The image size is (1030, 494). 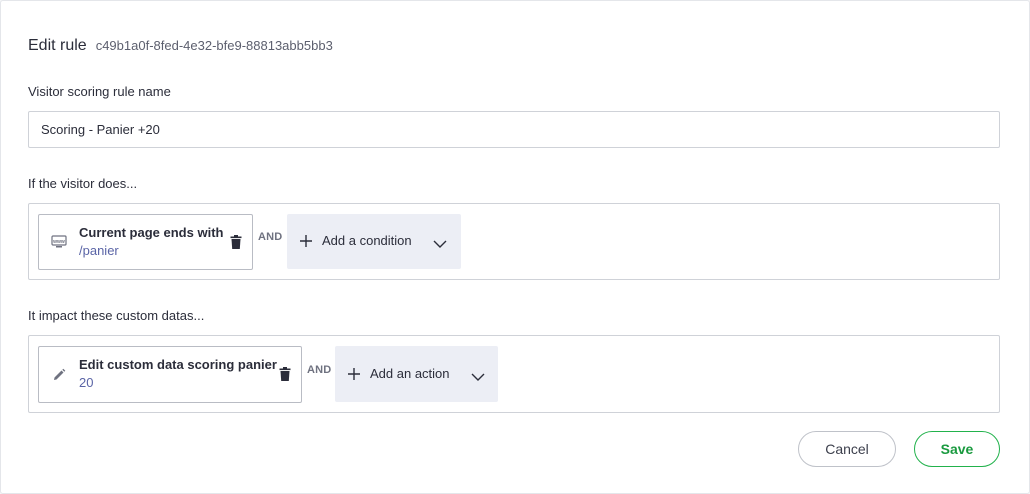 I want to click on action-title: Edit custom data scoring panier, so click(x=178, y=364).